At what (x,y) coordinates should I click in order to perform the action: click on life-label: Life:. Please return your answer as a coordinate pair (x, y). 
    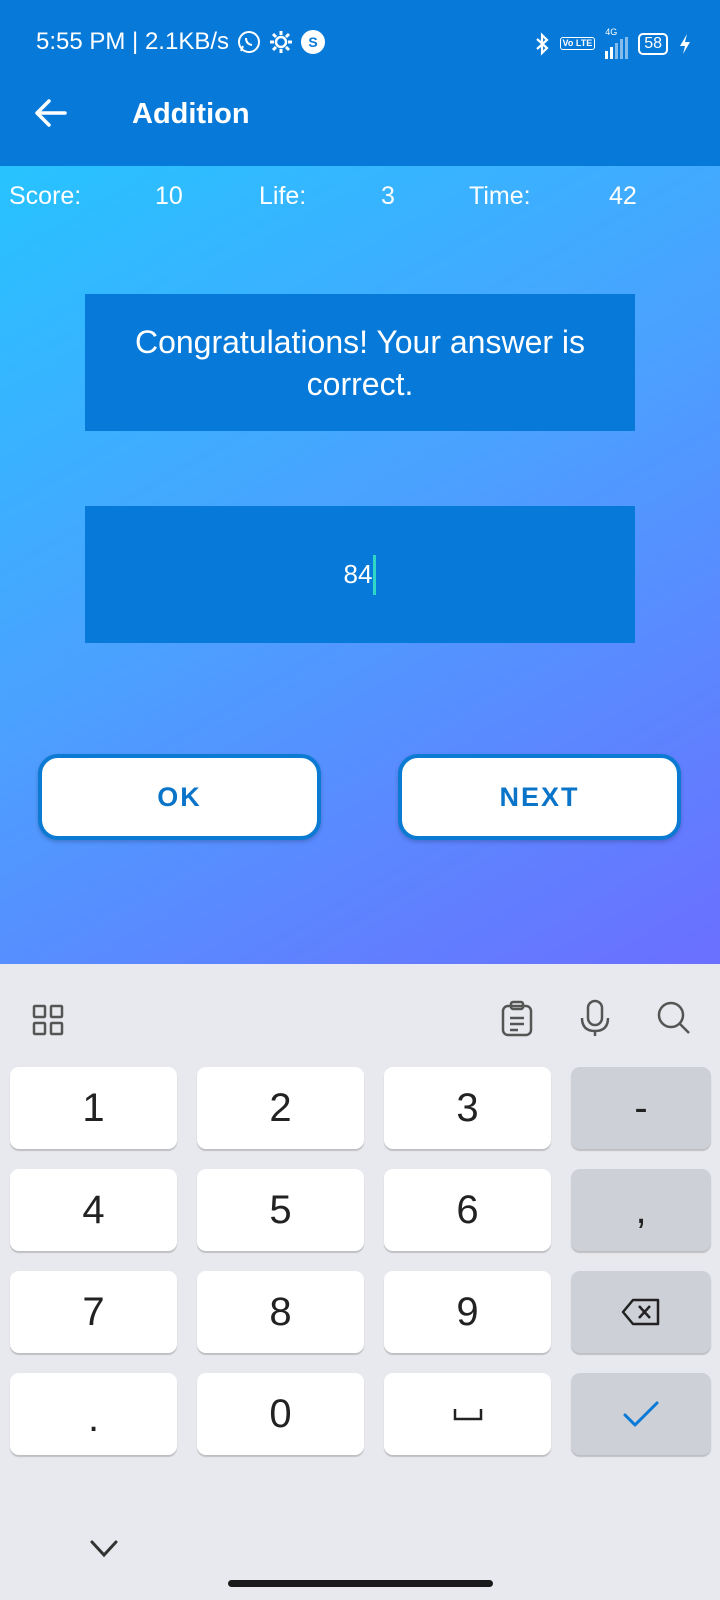
    Looking at the image, I should click on (283, 196).